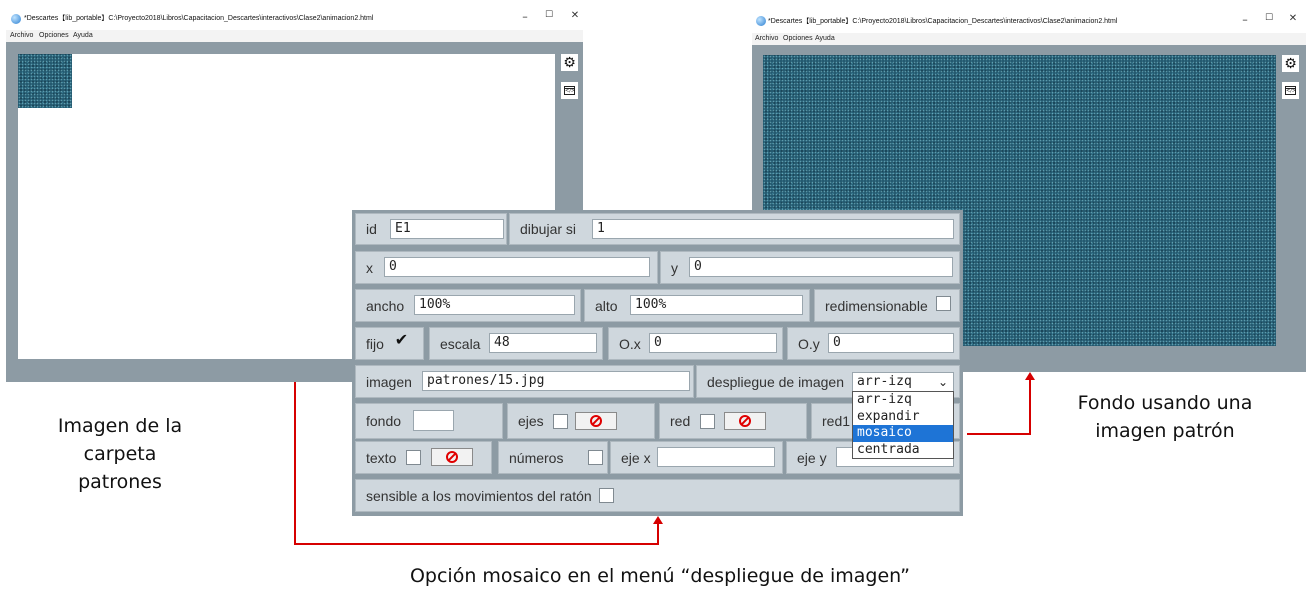 The width and height of the screenshot is (1306, 591). What do you see at coordinates (371, 229) in the screenshot?
I see `id-label: id` at bounding box center [371, 229].